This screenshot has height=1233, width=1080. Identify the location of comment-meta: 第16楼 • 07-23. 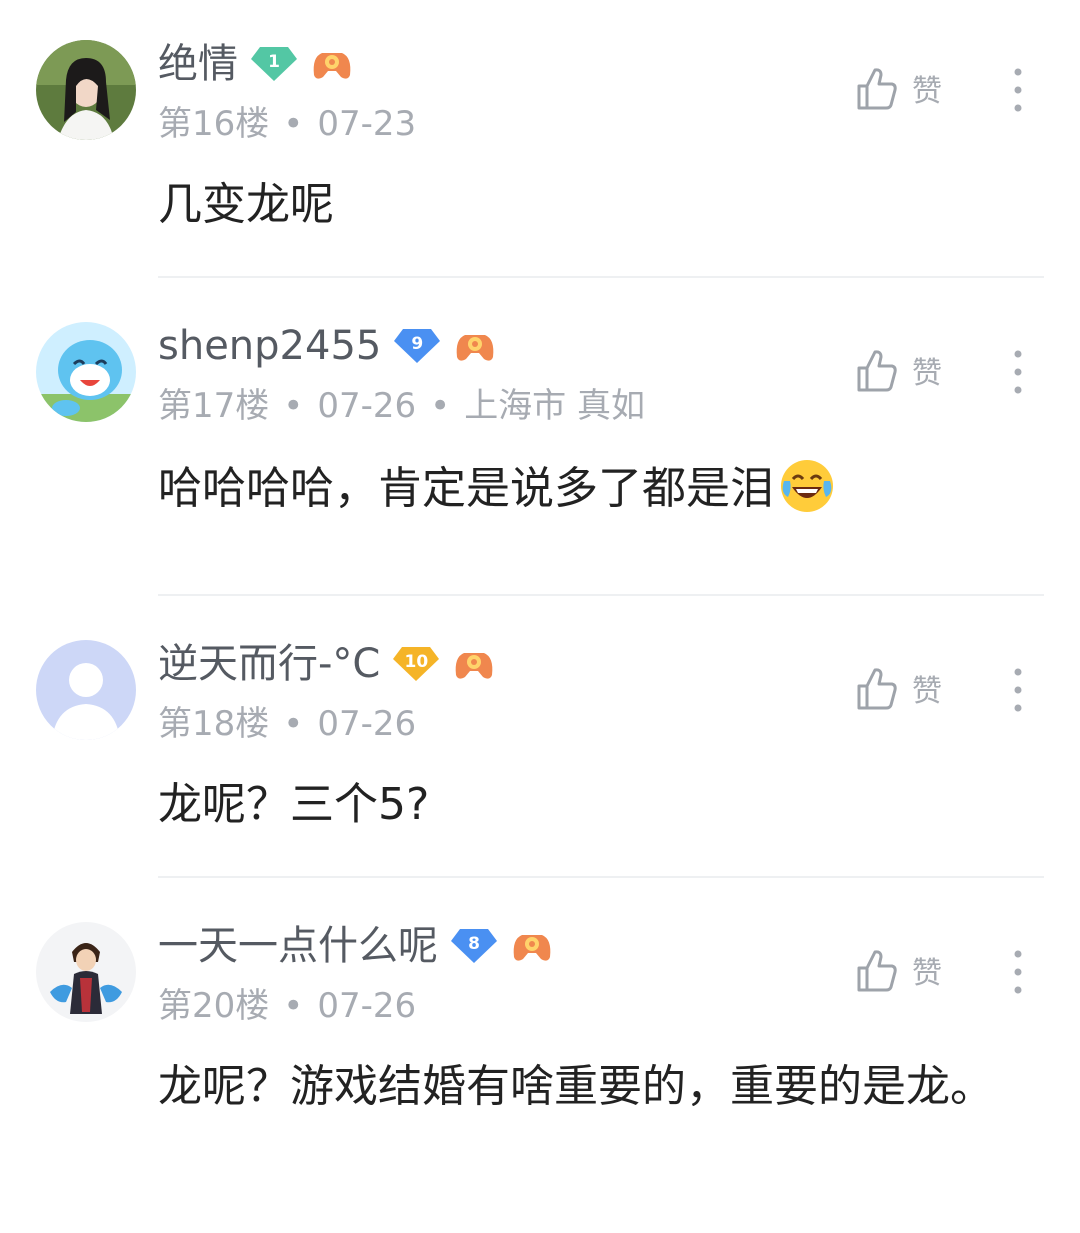
(287, 124).